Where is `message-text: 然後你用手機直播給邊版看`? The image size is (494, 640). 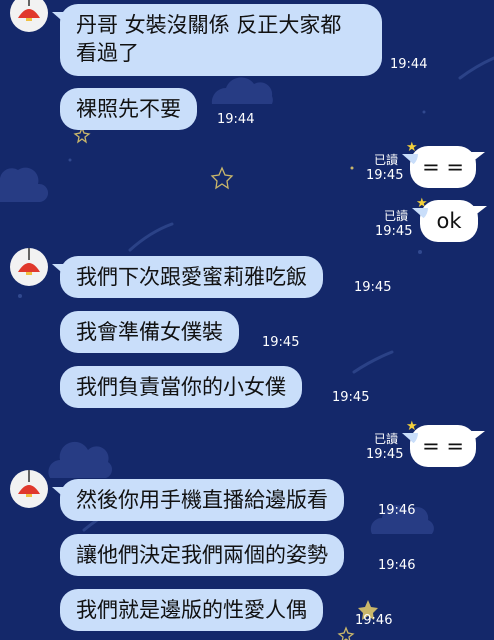
message-text: 然後你用手機直播給邊版看 is located at coordinates (202, 500).